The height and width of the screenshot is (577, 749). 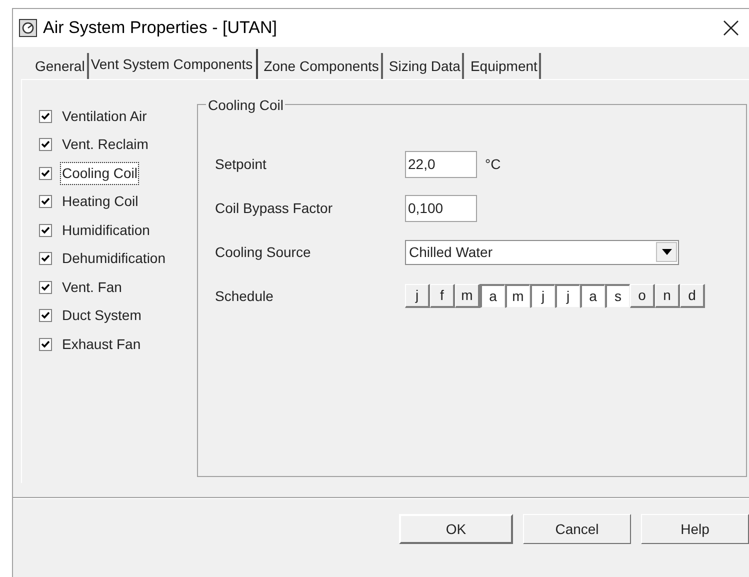 I want to click on app-icon, so click(x=28, y=28).